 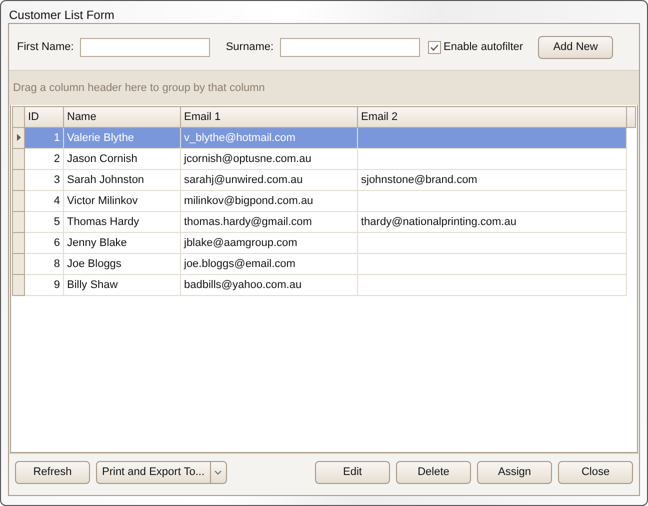 I want to click on table-cell: Victor Milinkov, so click(x=102, y=201).